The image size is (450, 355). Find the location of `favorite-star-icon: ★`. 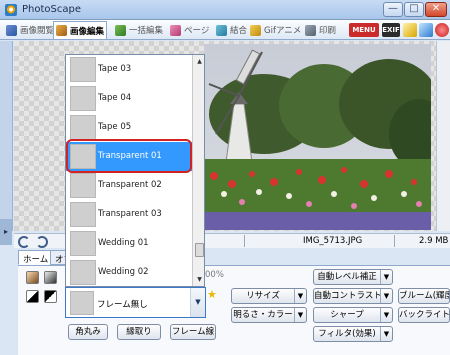

favorite-star-icon: ★ is located at coordinates (212, 294).